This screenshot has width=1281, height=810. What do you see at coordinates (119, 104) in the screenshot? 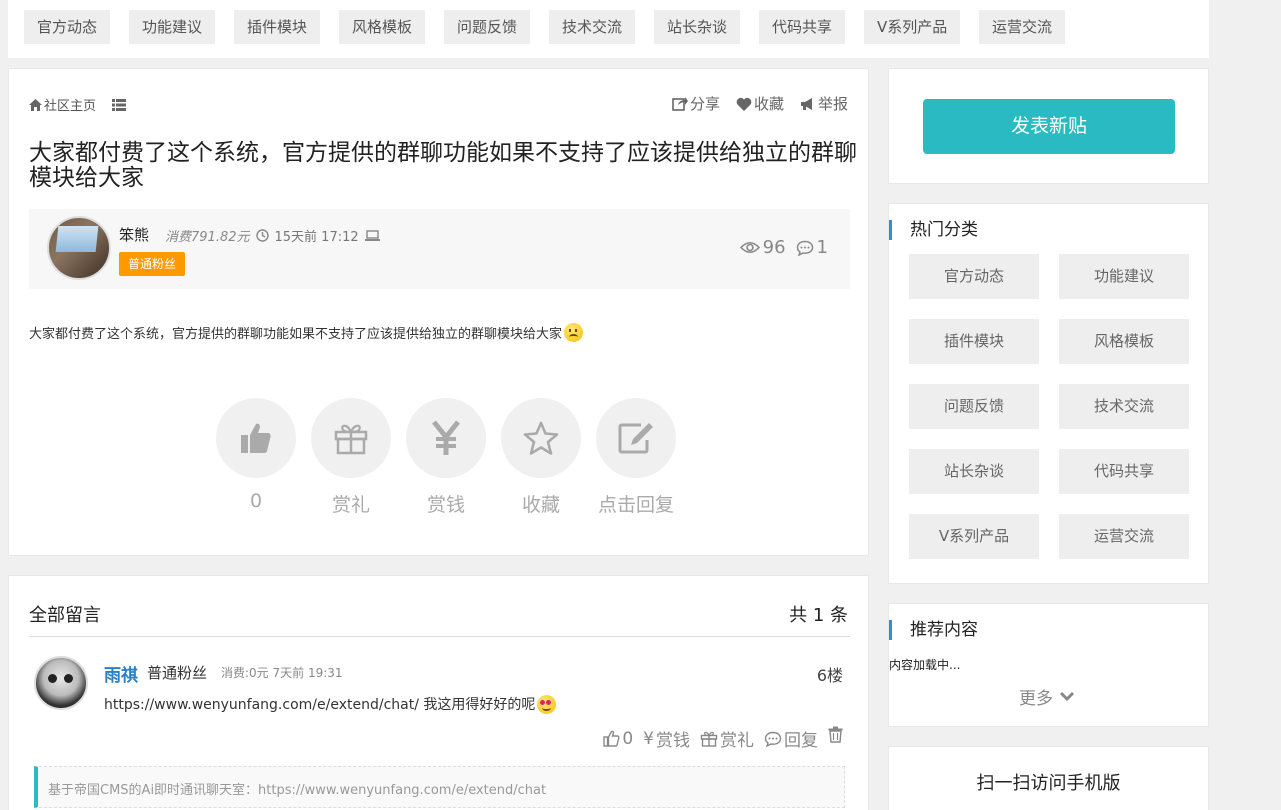
I see `list-icon` at bounding box center [119, 104].